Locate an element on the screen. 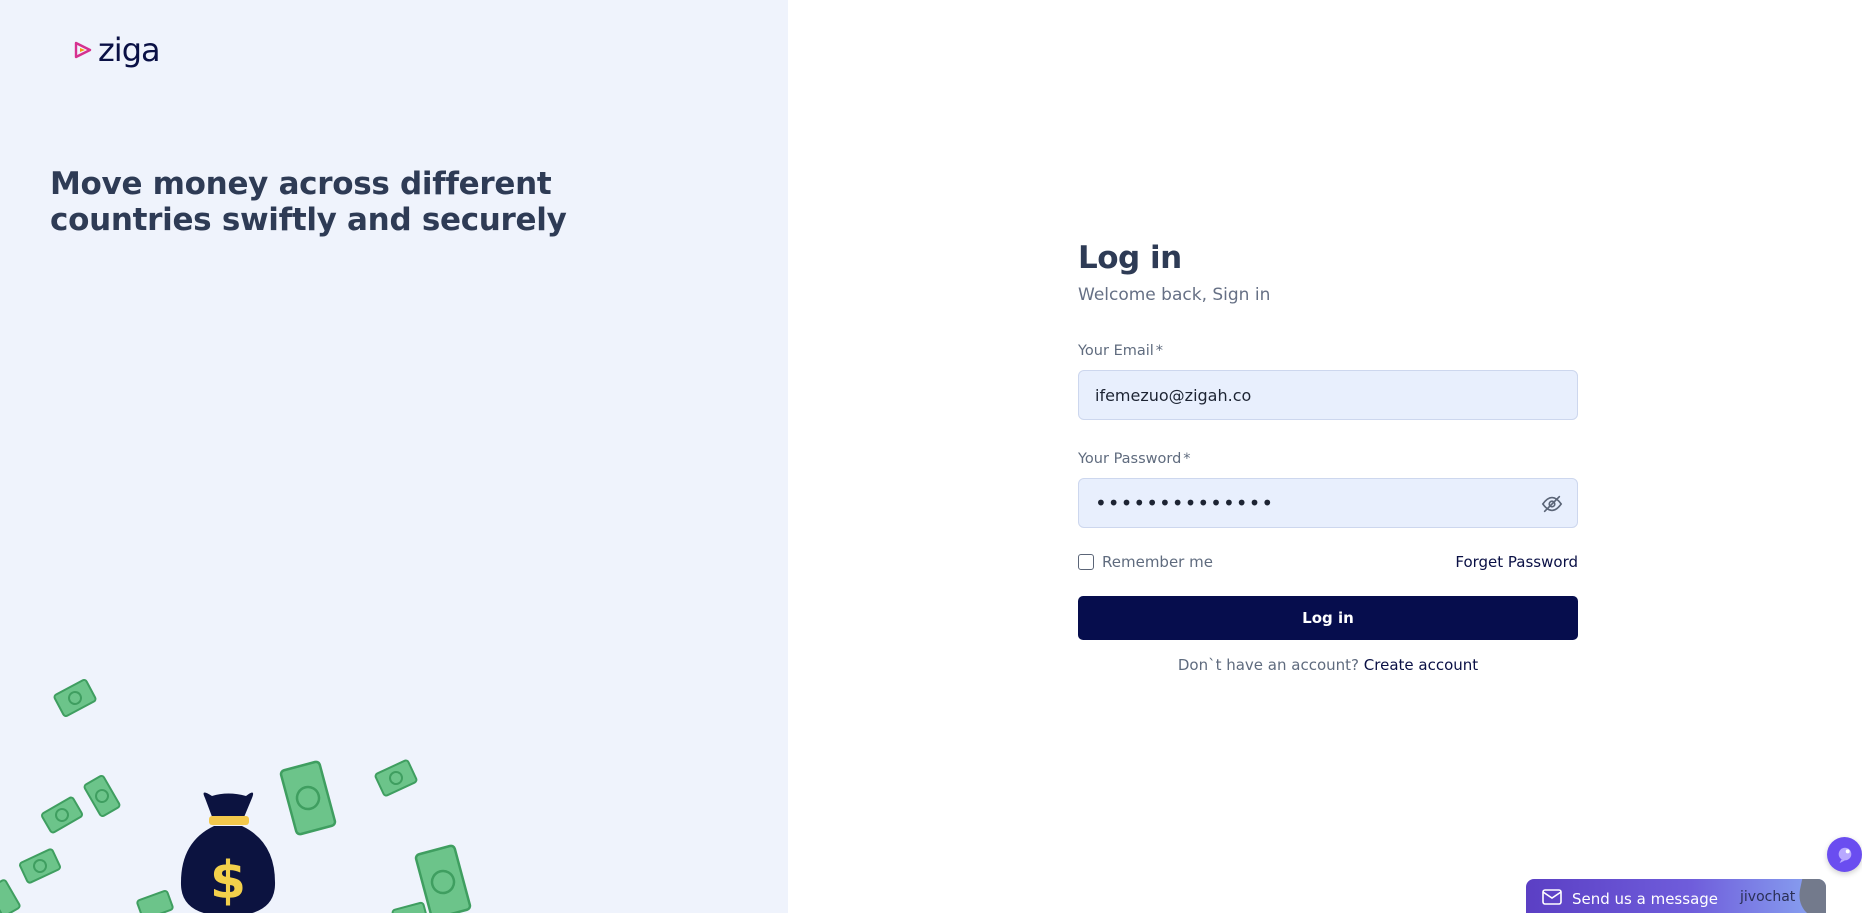 Image resolution: width=1862 pixels, height=913 pixels. eye-slash-icon is located at coordinates (1552, 504).